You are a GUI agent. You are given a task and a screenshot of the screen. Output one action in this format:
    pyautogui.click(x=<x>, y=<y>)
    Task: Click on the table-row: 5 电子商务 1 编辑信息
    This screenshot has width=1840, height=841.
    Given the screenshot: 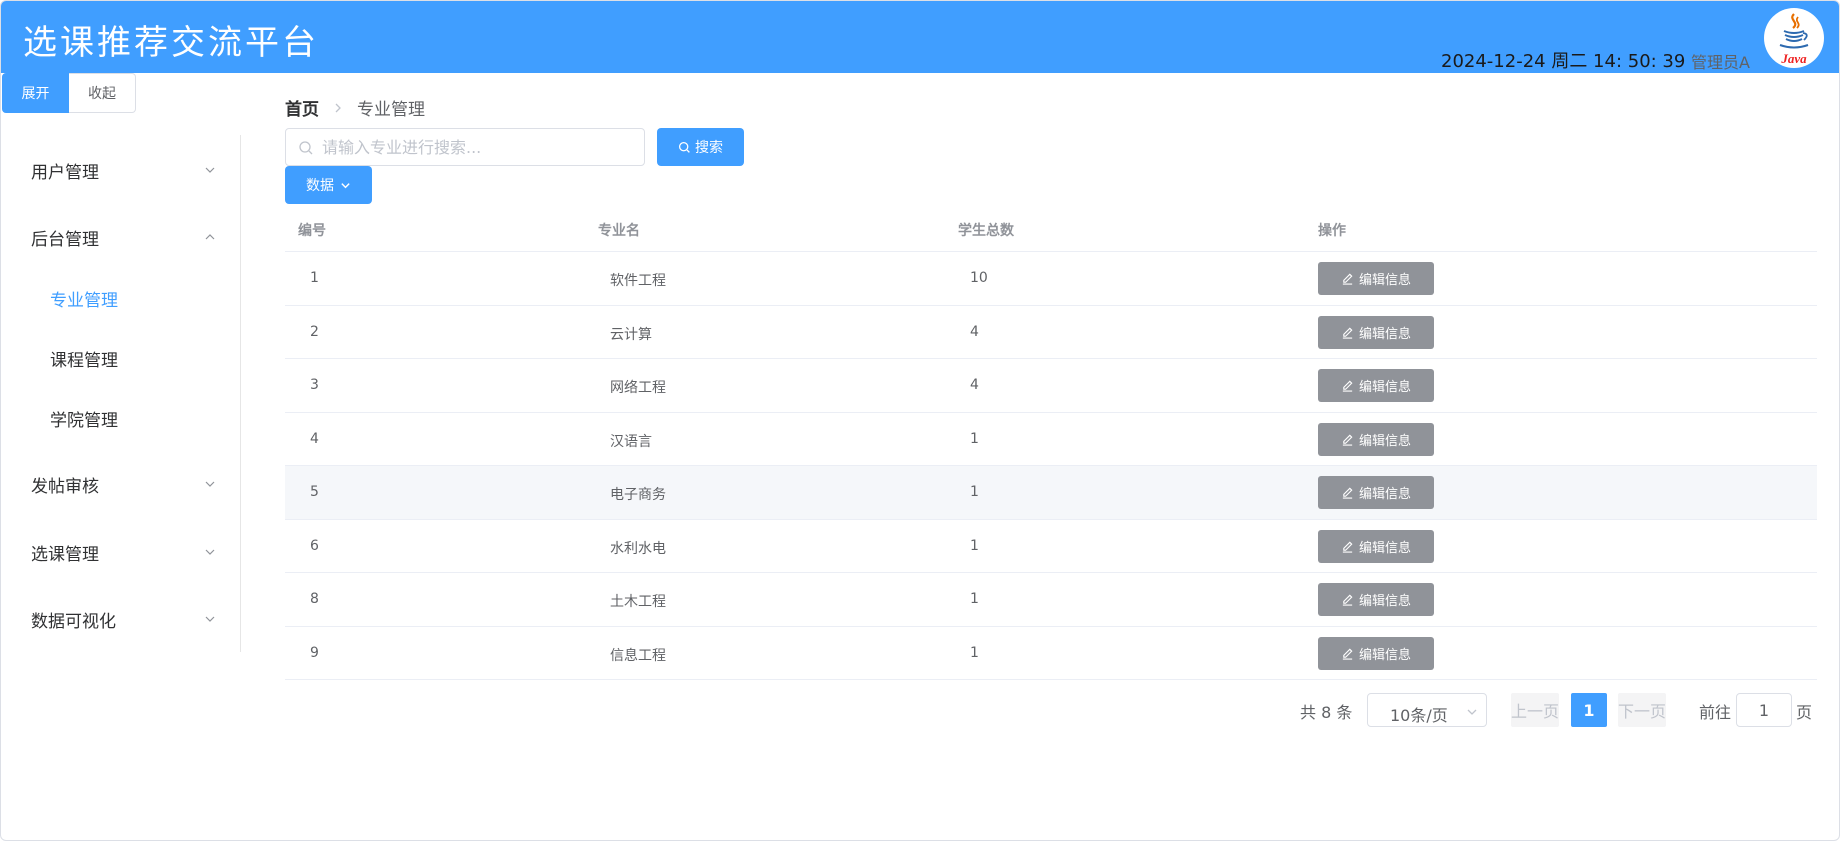 What is the action you would take?
    pyautogui.click(x=1051, y=493)
    